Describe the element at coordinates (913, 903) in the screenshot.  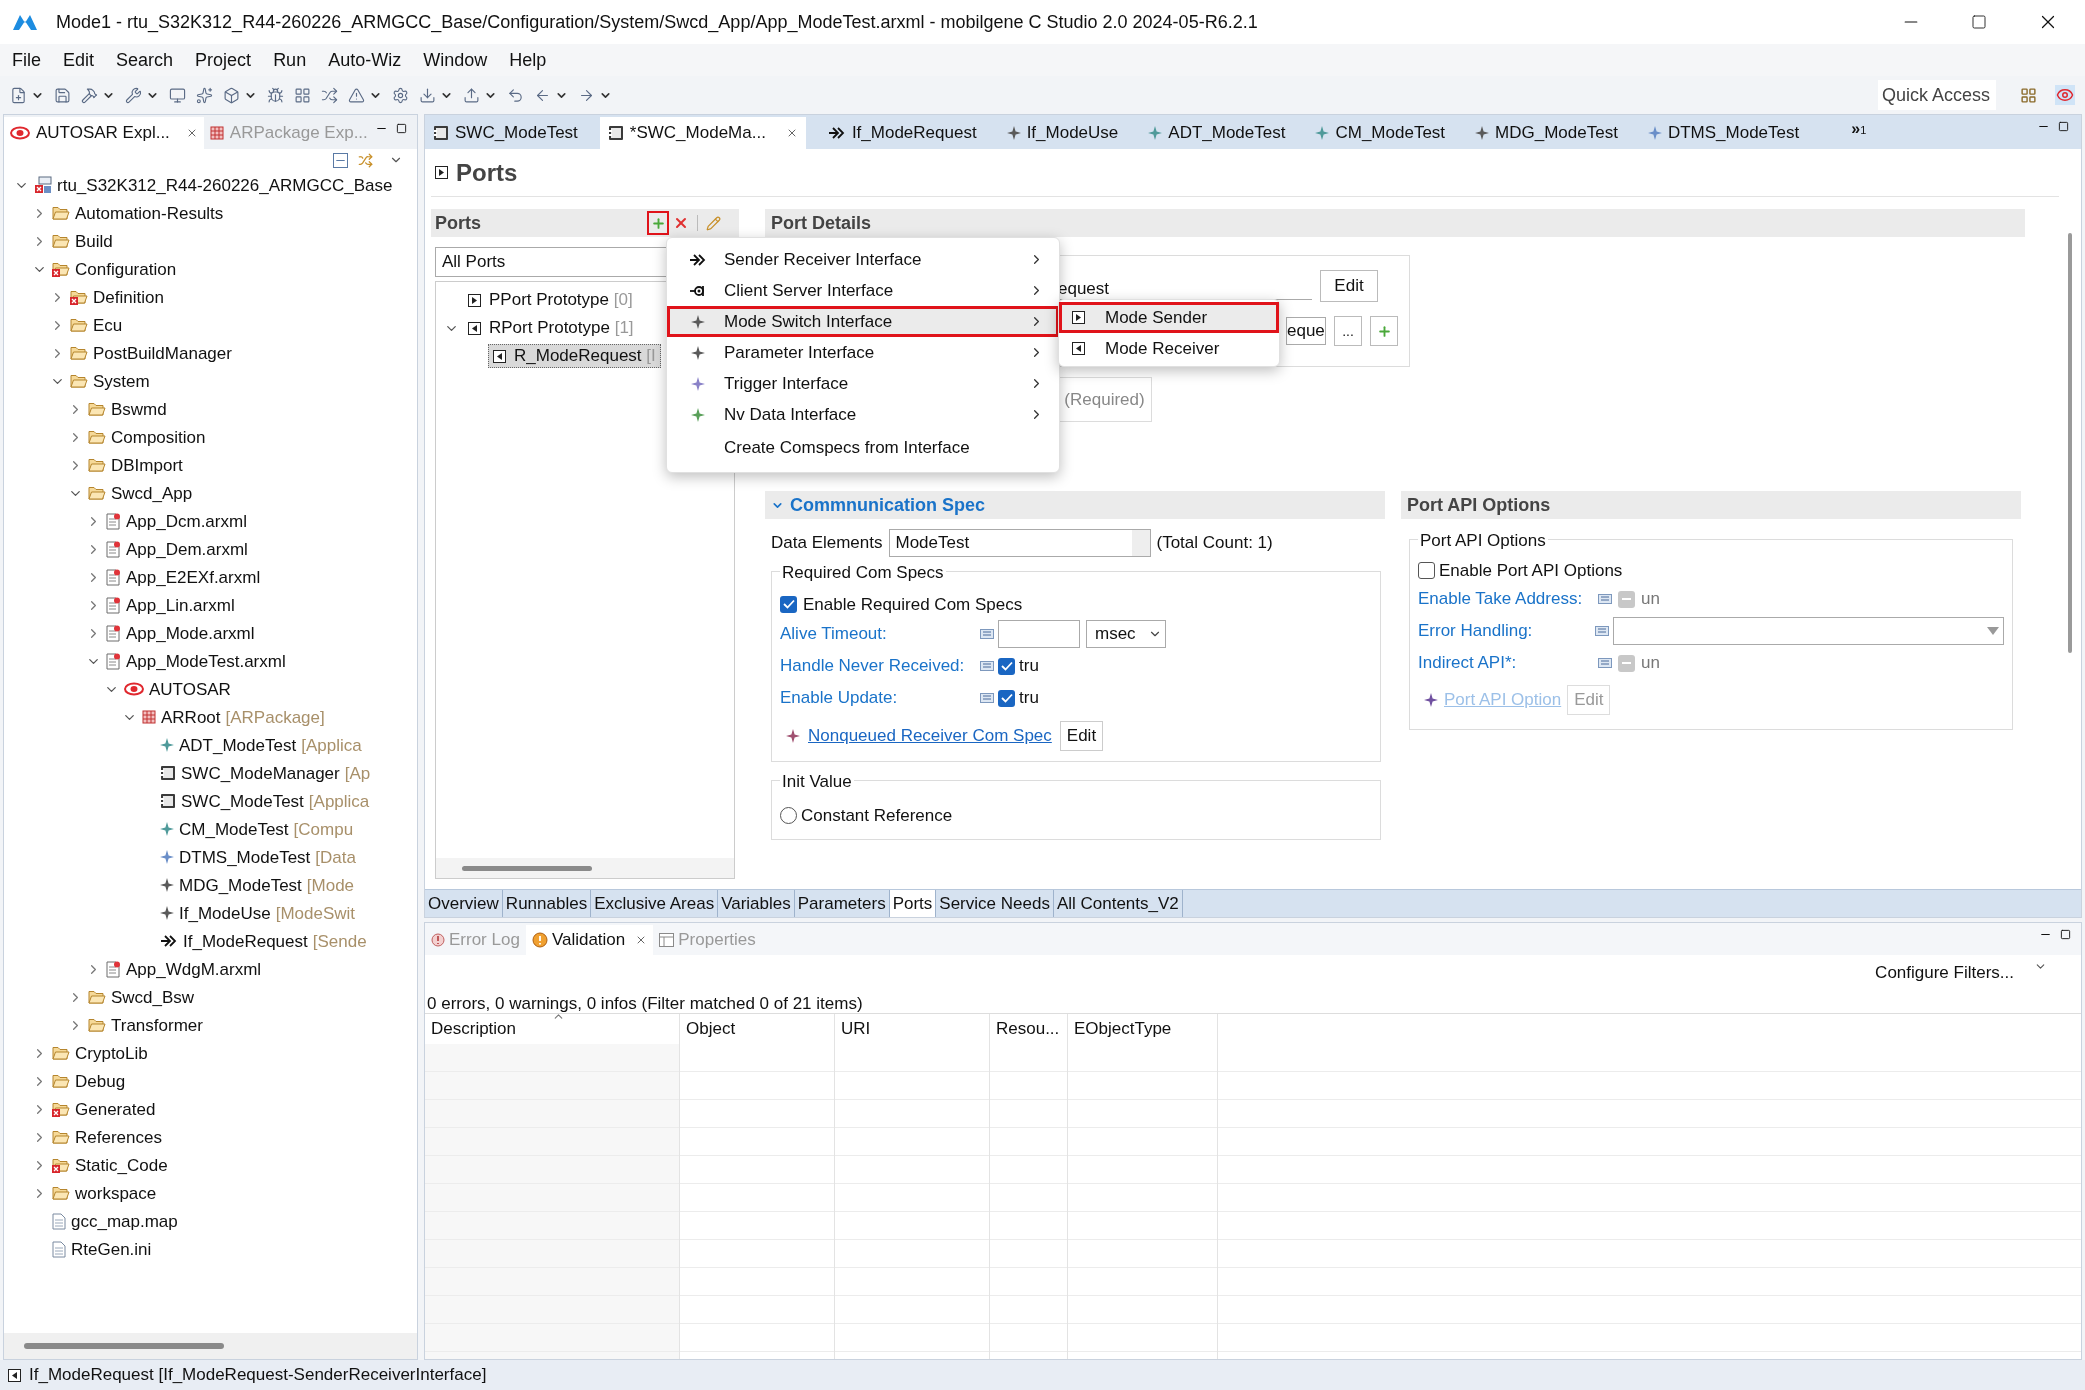
I see `page-tab: Ports` at that location.